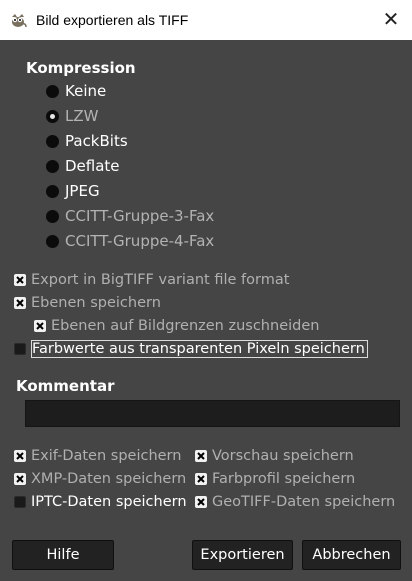  Describe the element at coordinates (284, 479) in the screenshot. I see `checkbox-label: Farbprofil speichern` at that location.